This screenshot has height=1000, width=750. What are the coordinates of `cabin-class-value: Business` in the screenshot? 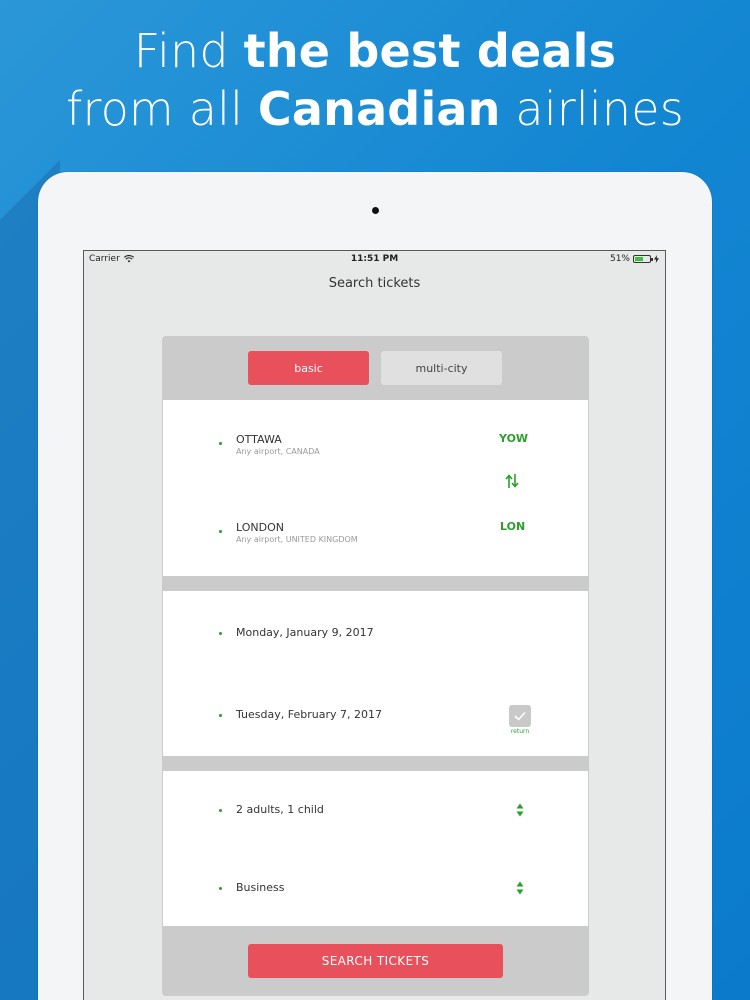 It's located at (260, 887).